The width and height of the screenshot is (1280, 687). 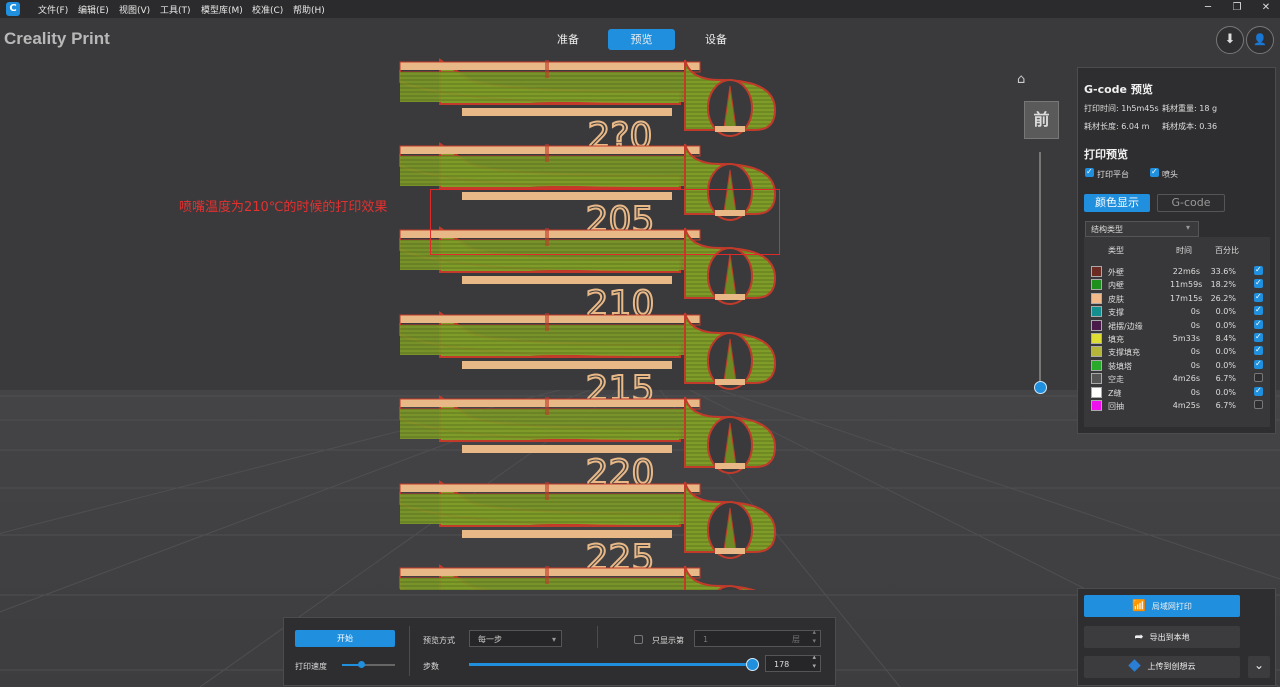 I want to click on divider, so click(x=409, y=651).